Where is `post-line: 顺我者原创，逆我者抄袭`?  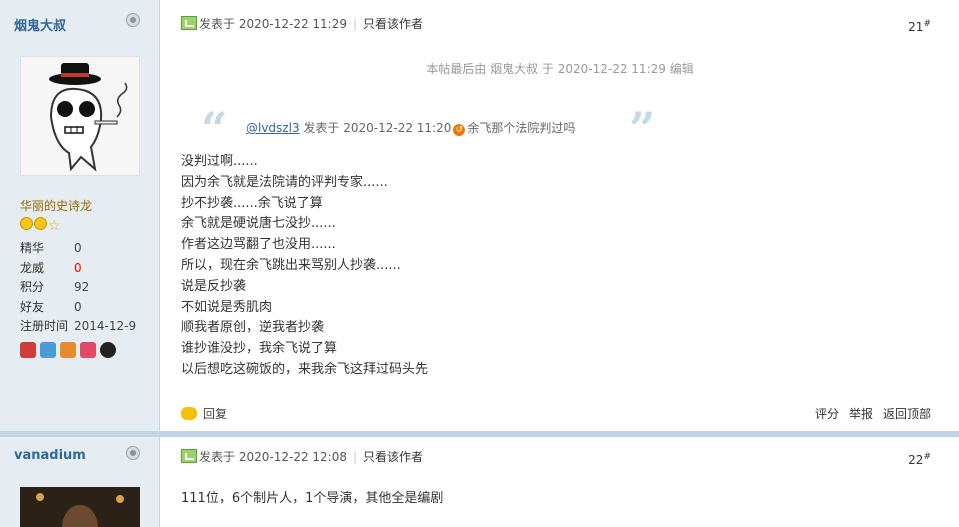 post-line: 顺我者原创，逆我者抄袭 is located at coordinates (253, 328).